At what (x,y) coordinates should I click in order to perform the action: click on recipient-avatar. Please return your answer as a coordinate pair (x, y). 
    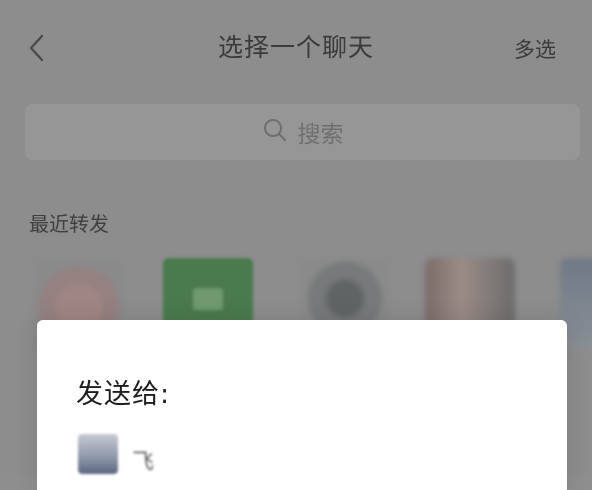
    Looking at the image, I should click on (98, 454).